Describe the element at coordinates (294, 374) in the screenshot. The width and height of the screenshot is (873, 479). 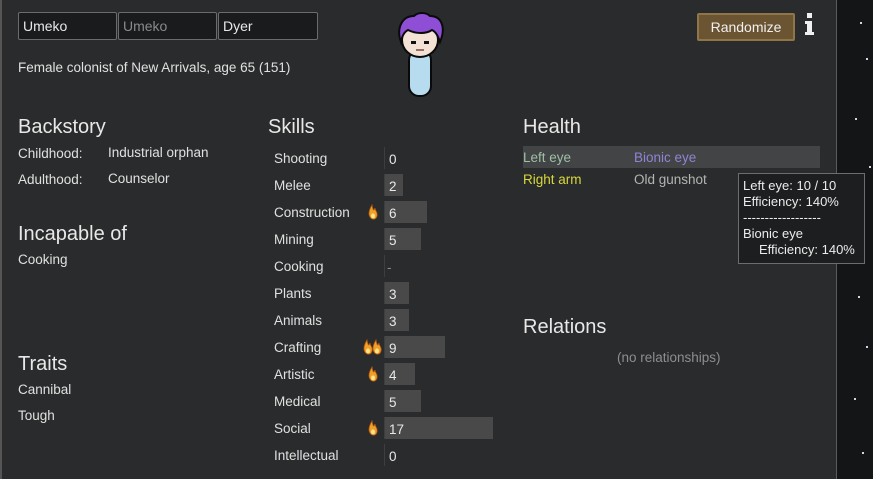
I see `skill-label: Artistic` at that location.